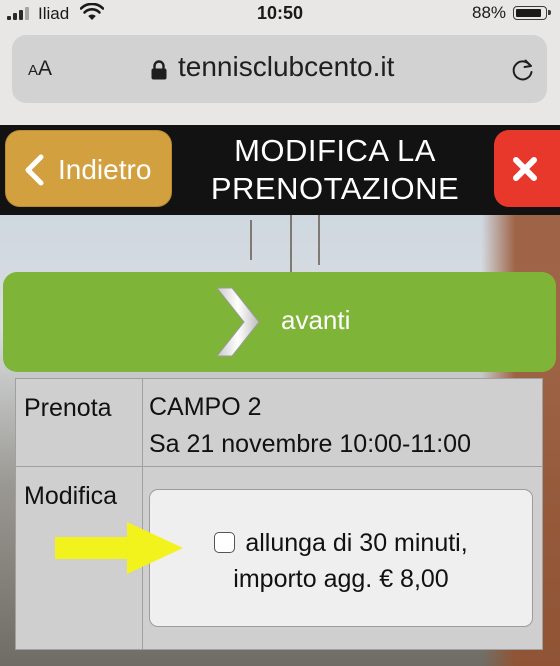  What do you see at coordinates (310, 444) in the screenshot?
I see `booking-datetime: Sa 21 novembre 10:00-11:00` at bounding box center [310, 444].